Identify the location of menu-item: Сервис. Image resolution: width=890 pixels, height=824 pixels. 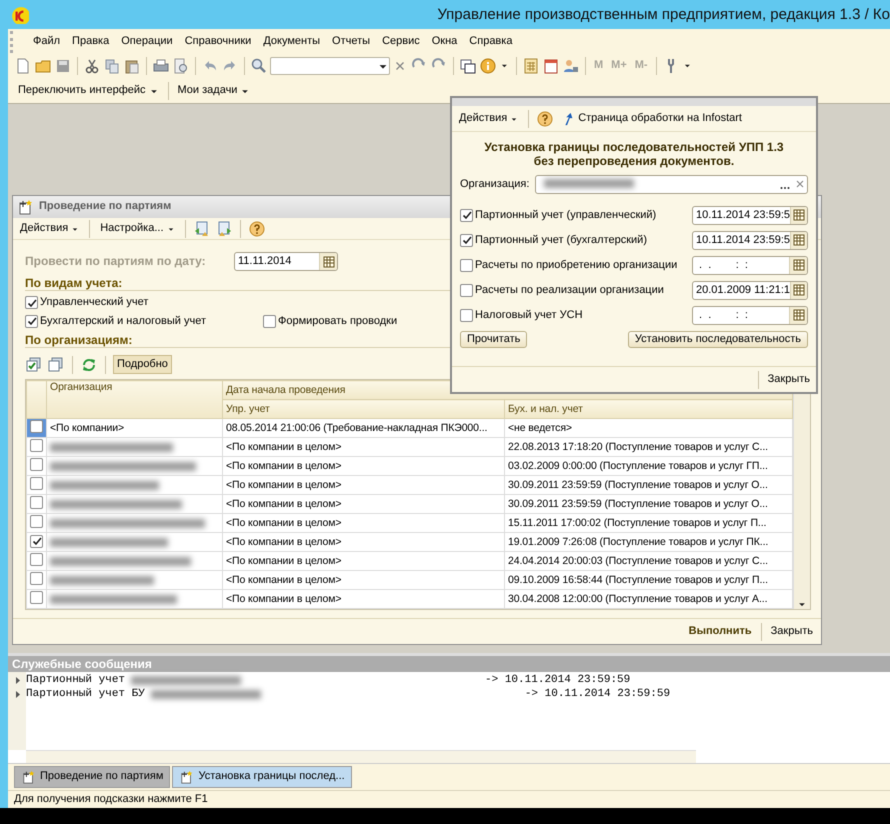
(401, 42).